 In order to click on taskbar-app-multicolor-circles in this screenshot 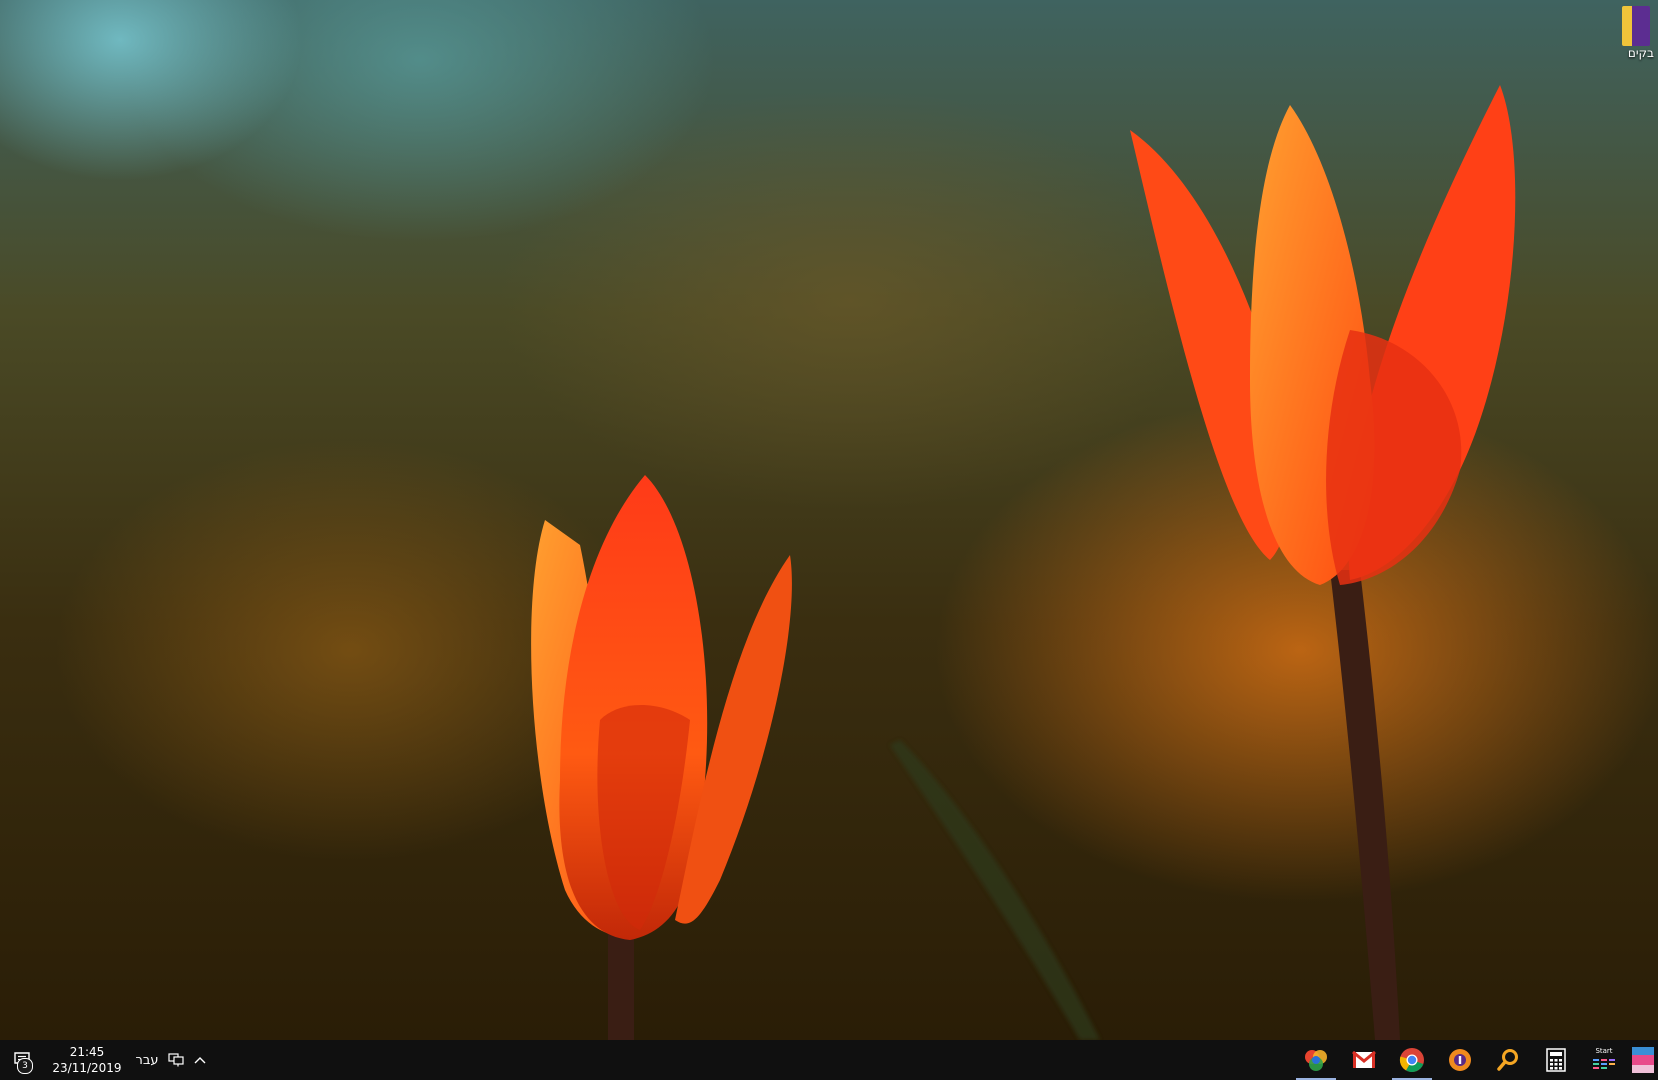, I will do `click(1316, 1060)`.